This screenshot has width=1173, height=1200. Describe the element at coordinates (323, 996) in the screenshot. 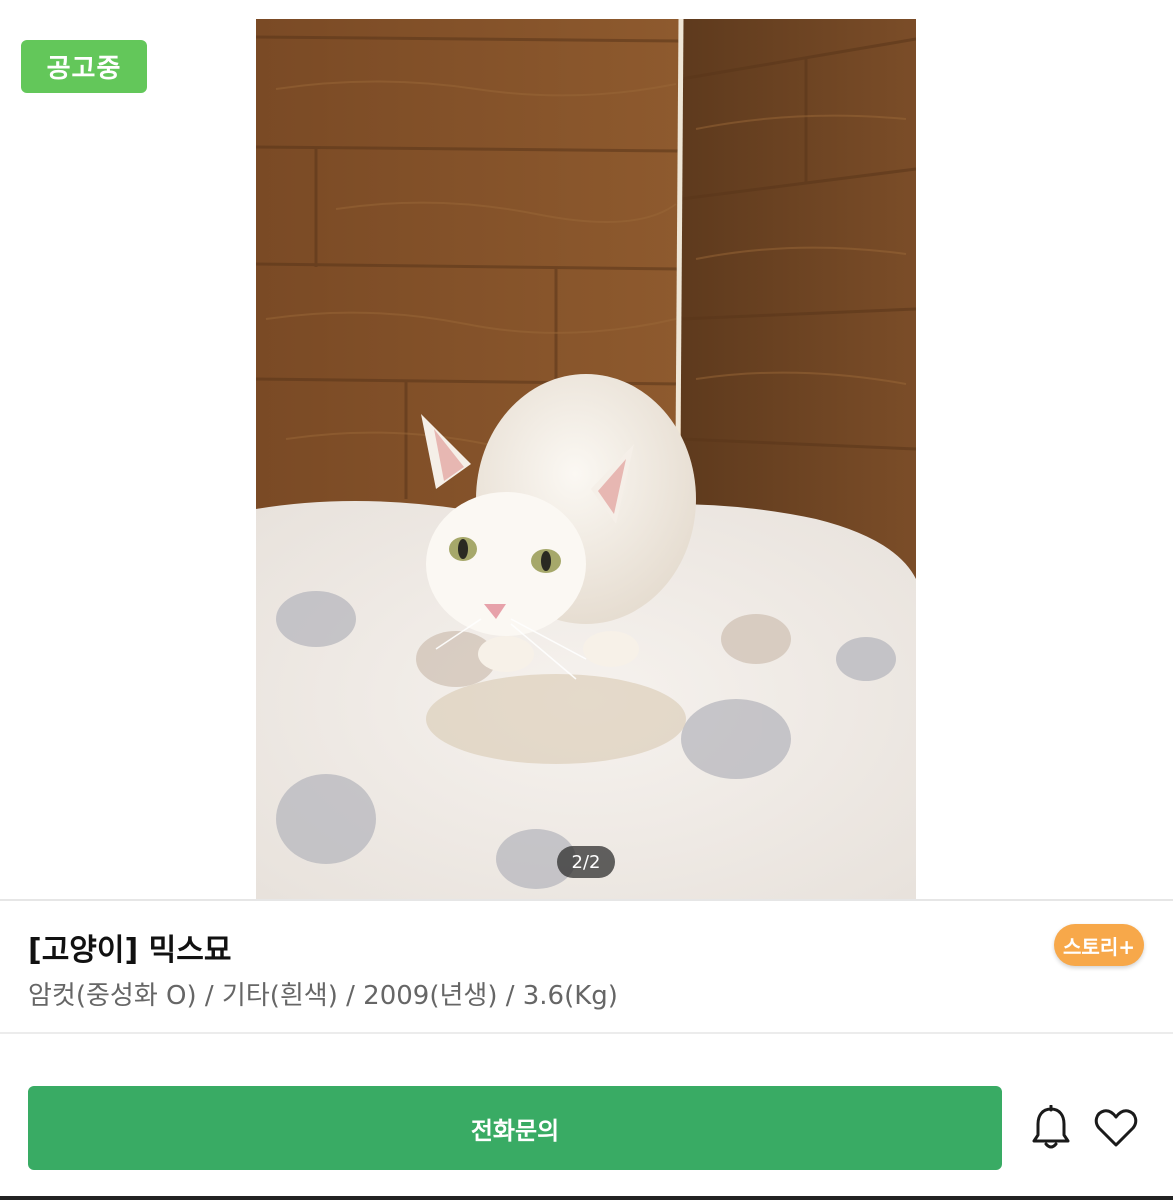

I see `pet-info: 암컷(중성화 O) / 기타(흰색) / 2009(년생) / 3.6(Kg)` at that location.